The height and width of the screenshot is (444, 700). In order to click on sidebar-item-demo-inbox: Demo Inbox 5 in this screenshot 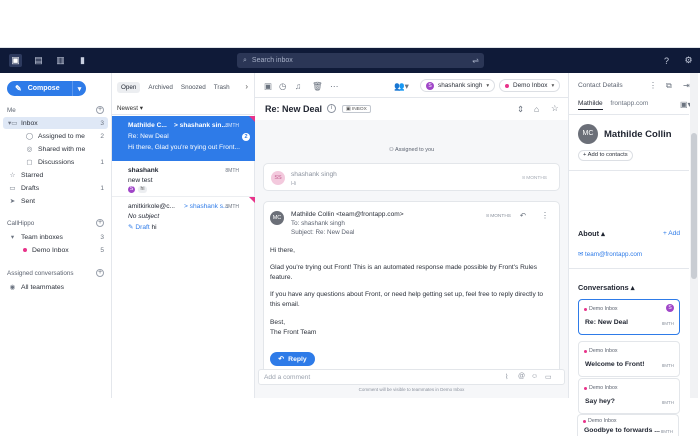, I will do `click(55, 250)`.